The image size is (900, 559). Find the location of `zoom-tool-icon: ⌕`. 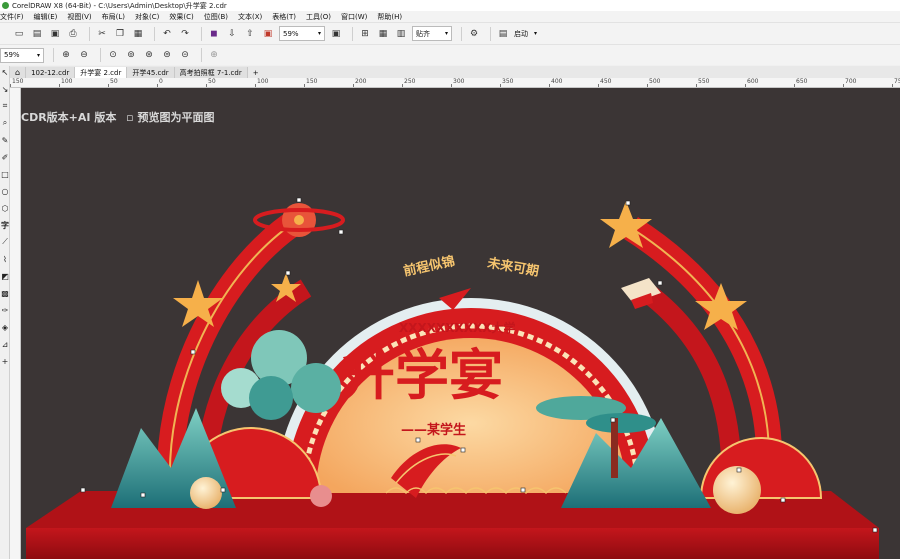

zoom-tool-icon: ⌕ is located at coordinates (5, 123).